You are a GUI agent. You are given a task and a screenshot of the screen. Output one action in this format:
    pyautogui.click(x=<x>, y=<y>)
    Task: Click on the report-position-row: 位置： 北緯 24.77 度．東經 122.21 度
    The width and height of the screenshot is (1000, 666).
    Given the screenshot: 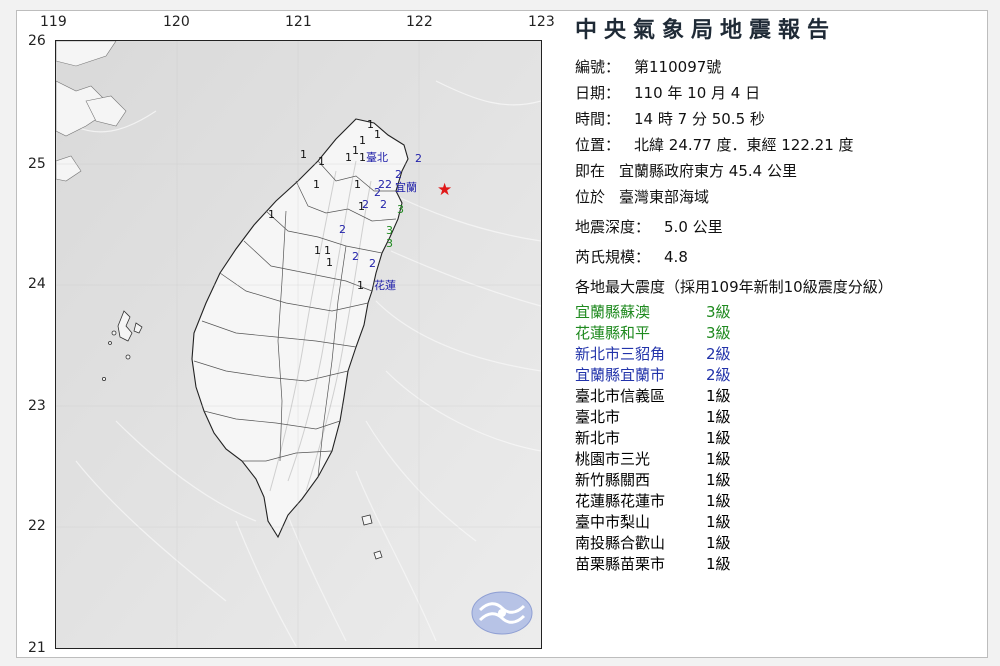 What is the action you would take?
    pyautogui.click(x=775, y=145)
    